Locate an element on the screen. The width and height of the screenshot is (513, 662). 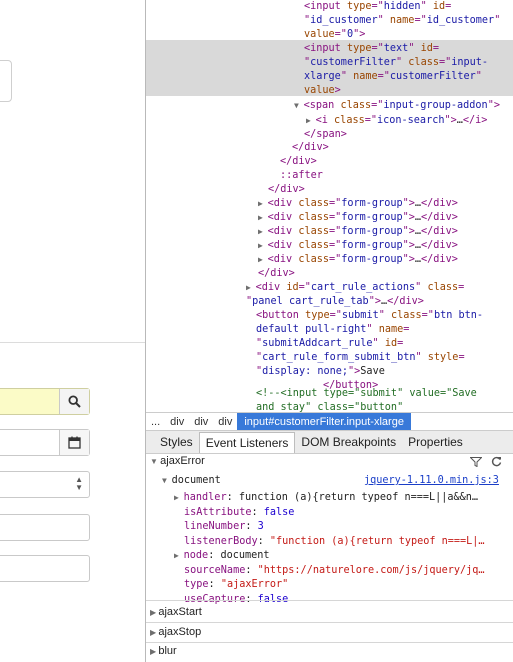
dom-token: name is located at coordinates (365, 76).